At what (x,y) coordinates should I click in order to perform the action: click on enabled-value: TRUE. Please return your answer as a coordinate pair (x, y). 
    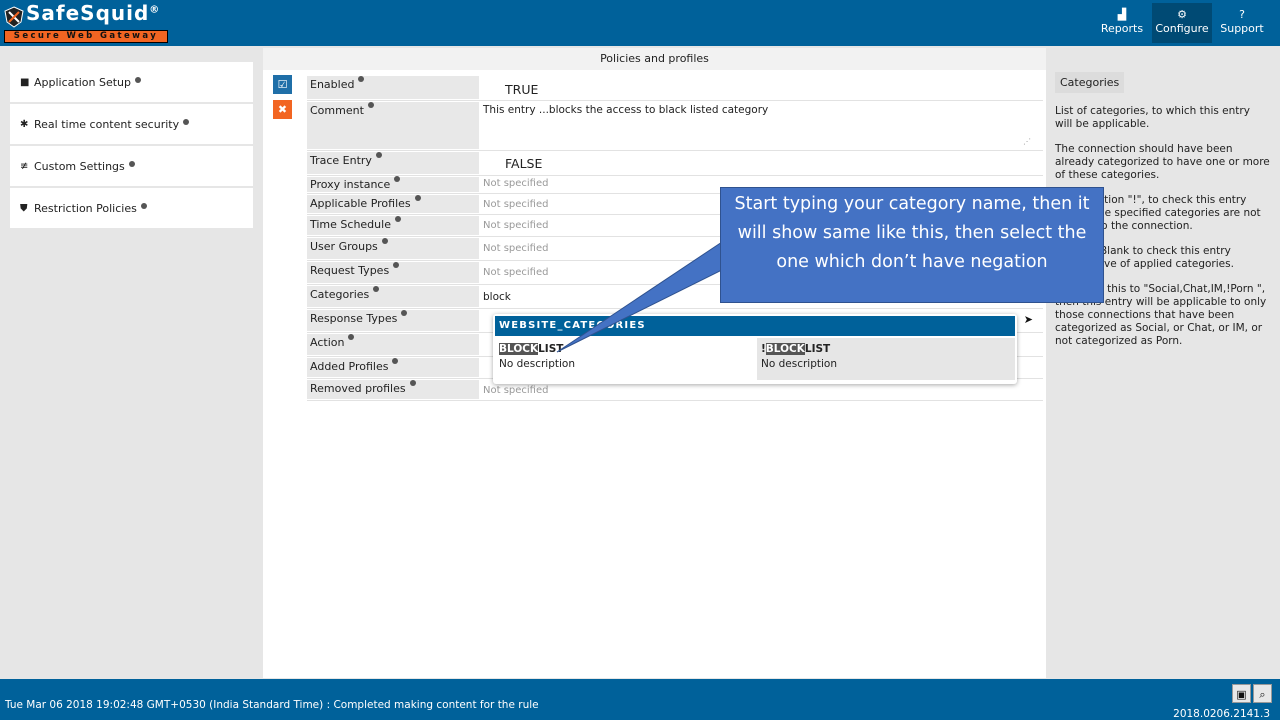
    Looking at the image, I should click on (761, 87).